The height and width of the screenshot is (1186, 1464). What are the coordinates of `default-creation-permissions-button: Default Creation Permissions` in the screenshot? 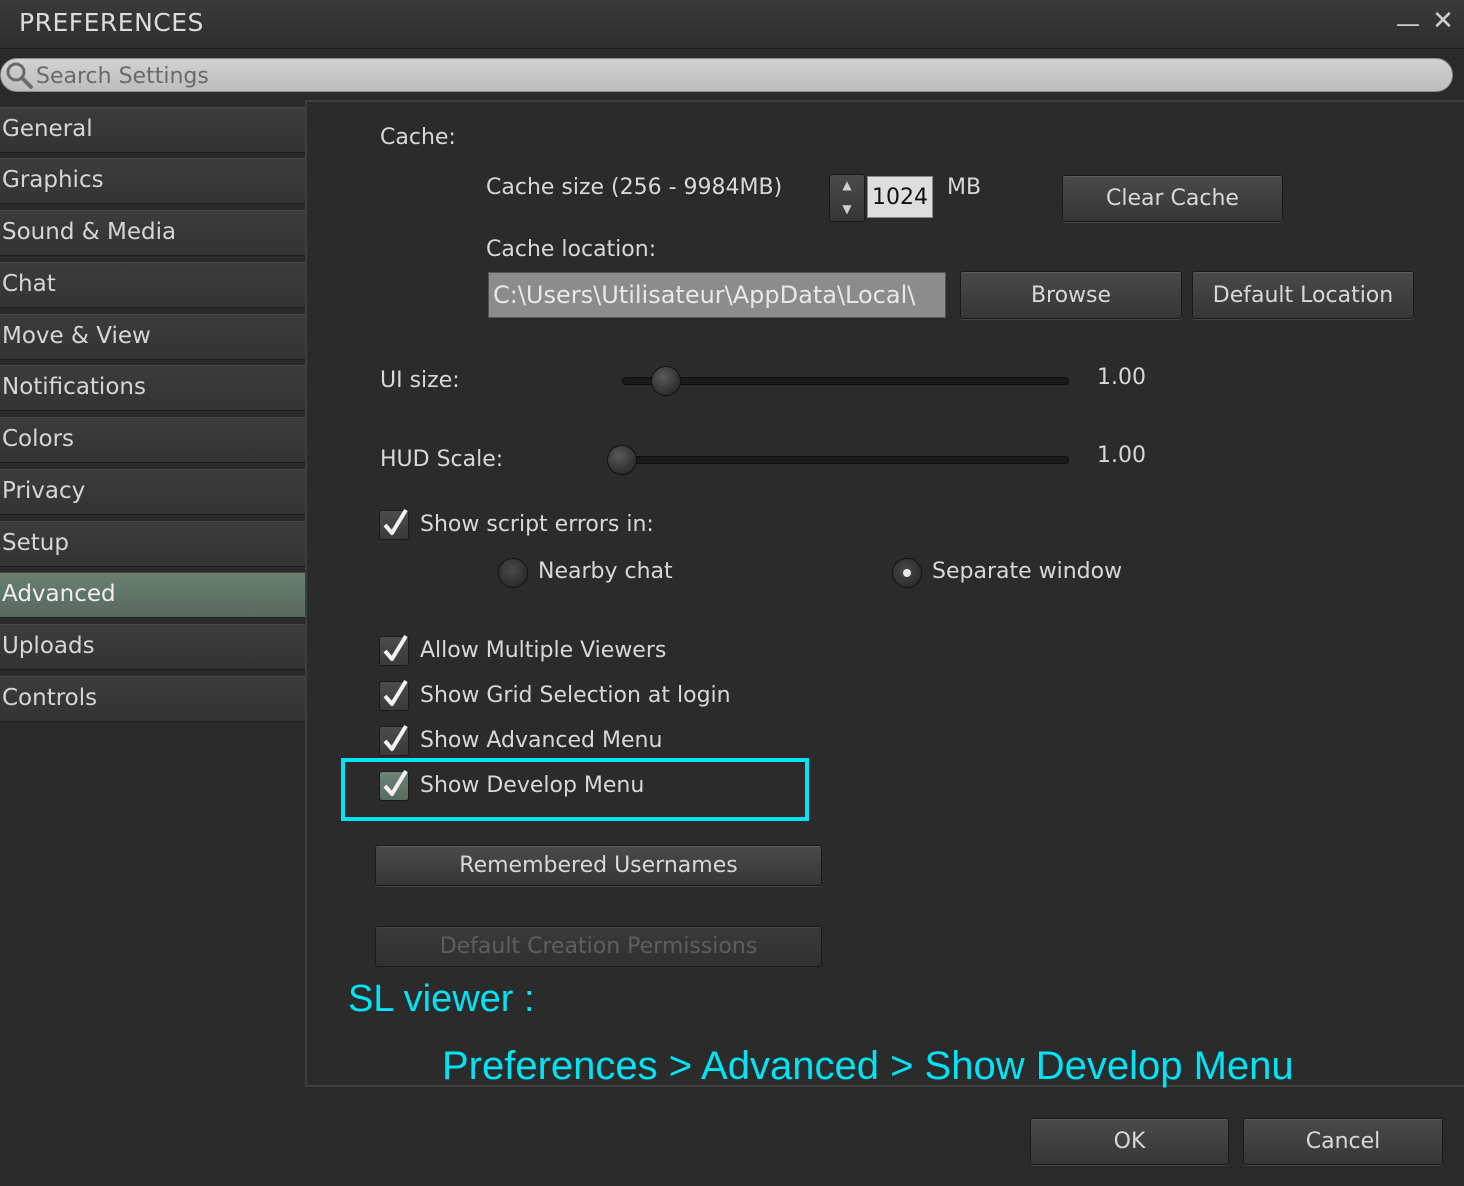 It's located at (598, 946).